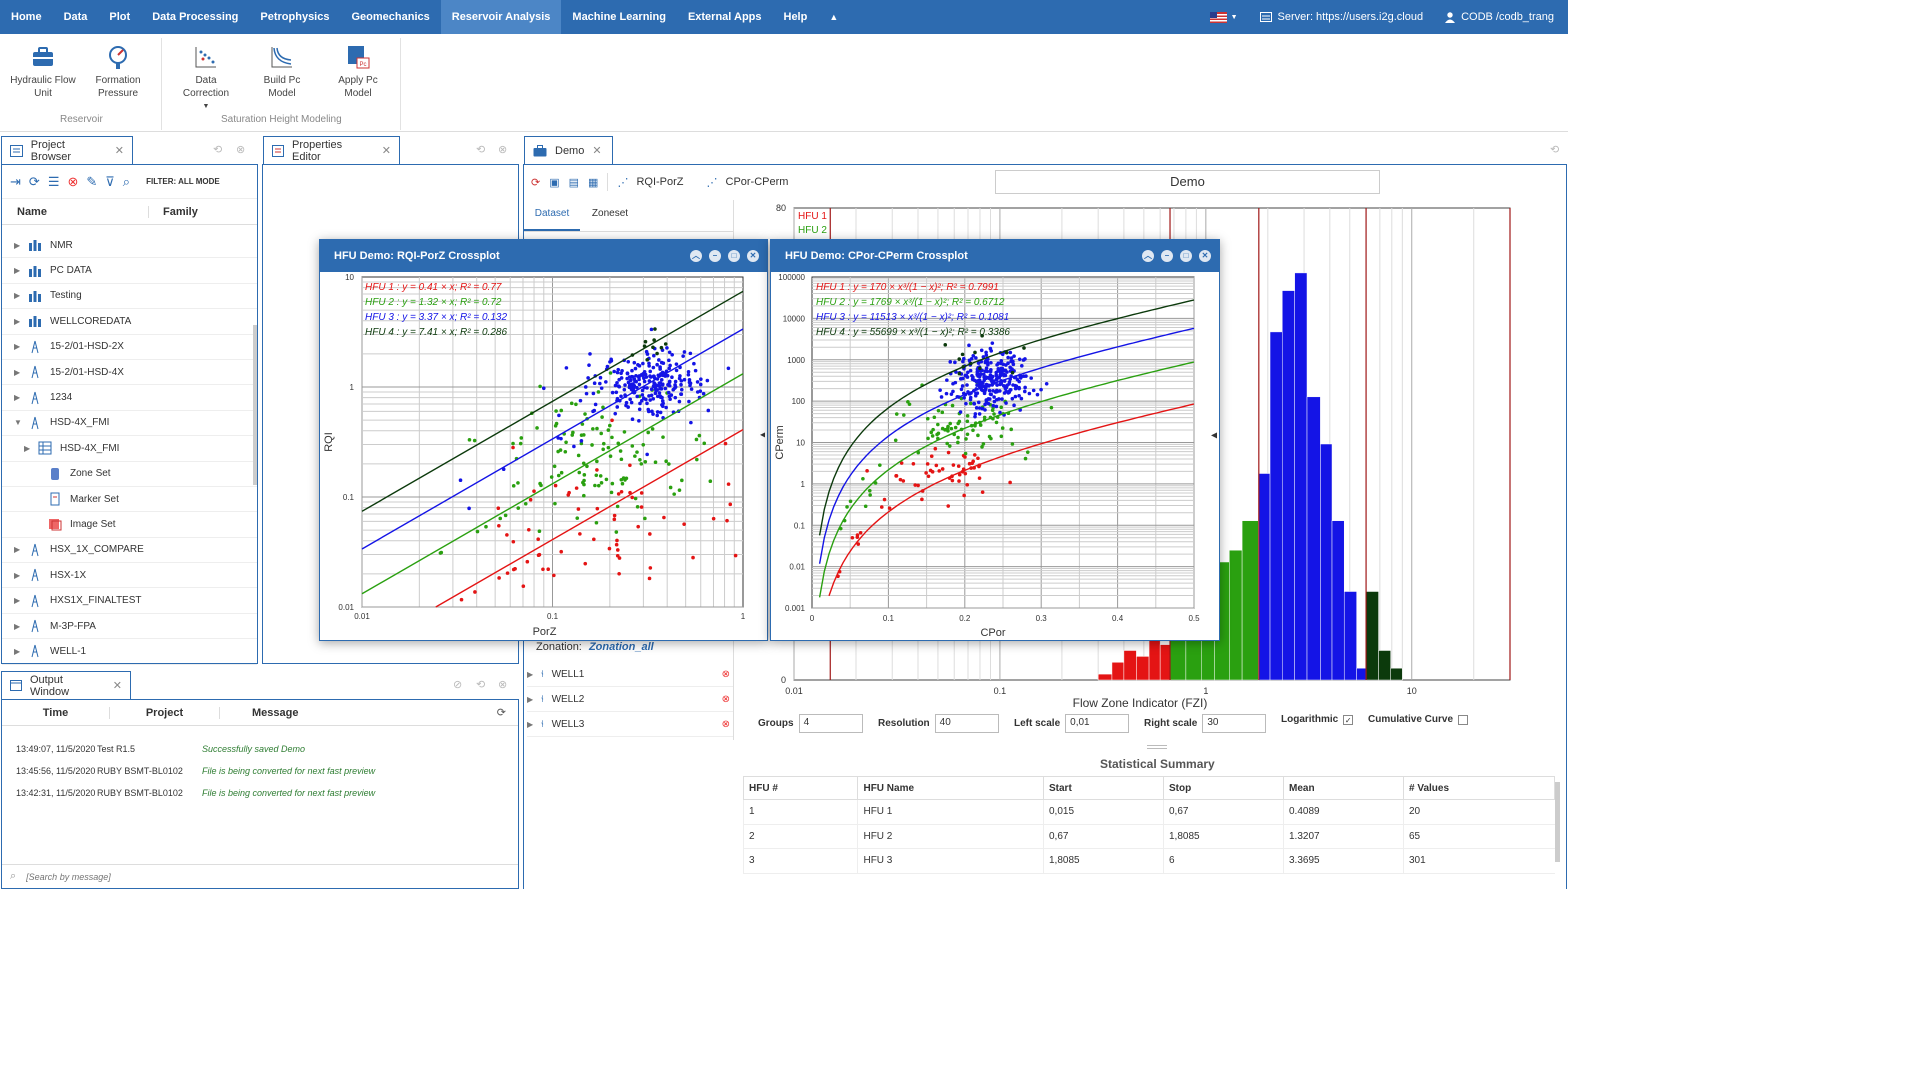 The height and width of the screenshot is (1088, 1915). What do you see at coordinates (75, 211) in the screenshot?
I see `column-name: Name` at bounding box center [75, 211].